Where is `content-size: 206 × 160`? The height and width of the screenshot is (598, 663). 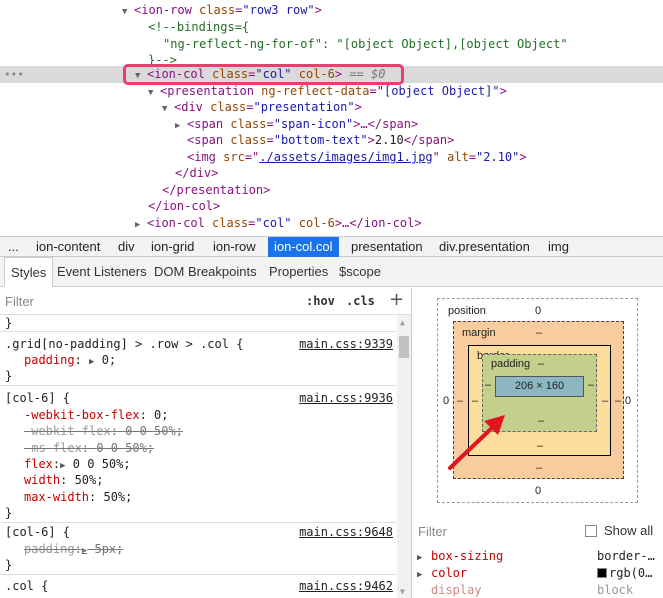
content-size: 206 × 160 is located at coordinates (539, 386).